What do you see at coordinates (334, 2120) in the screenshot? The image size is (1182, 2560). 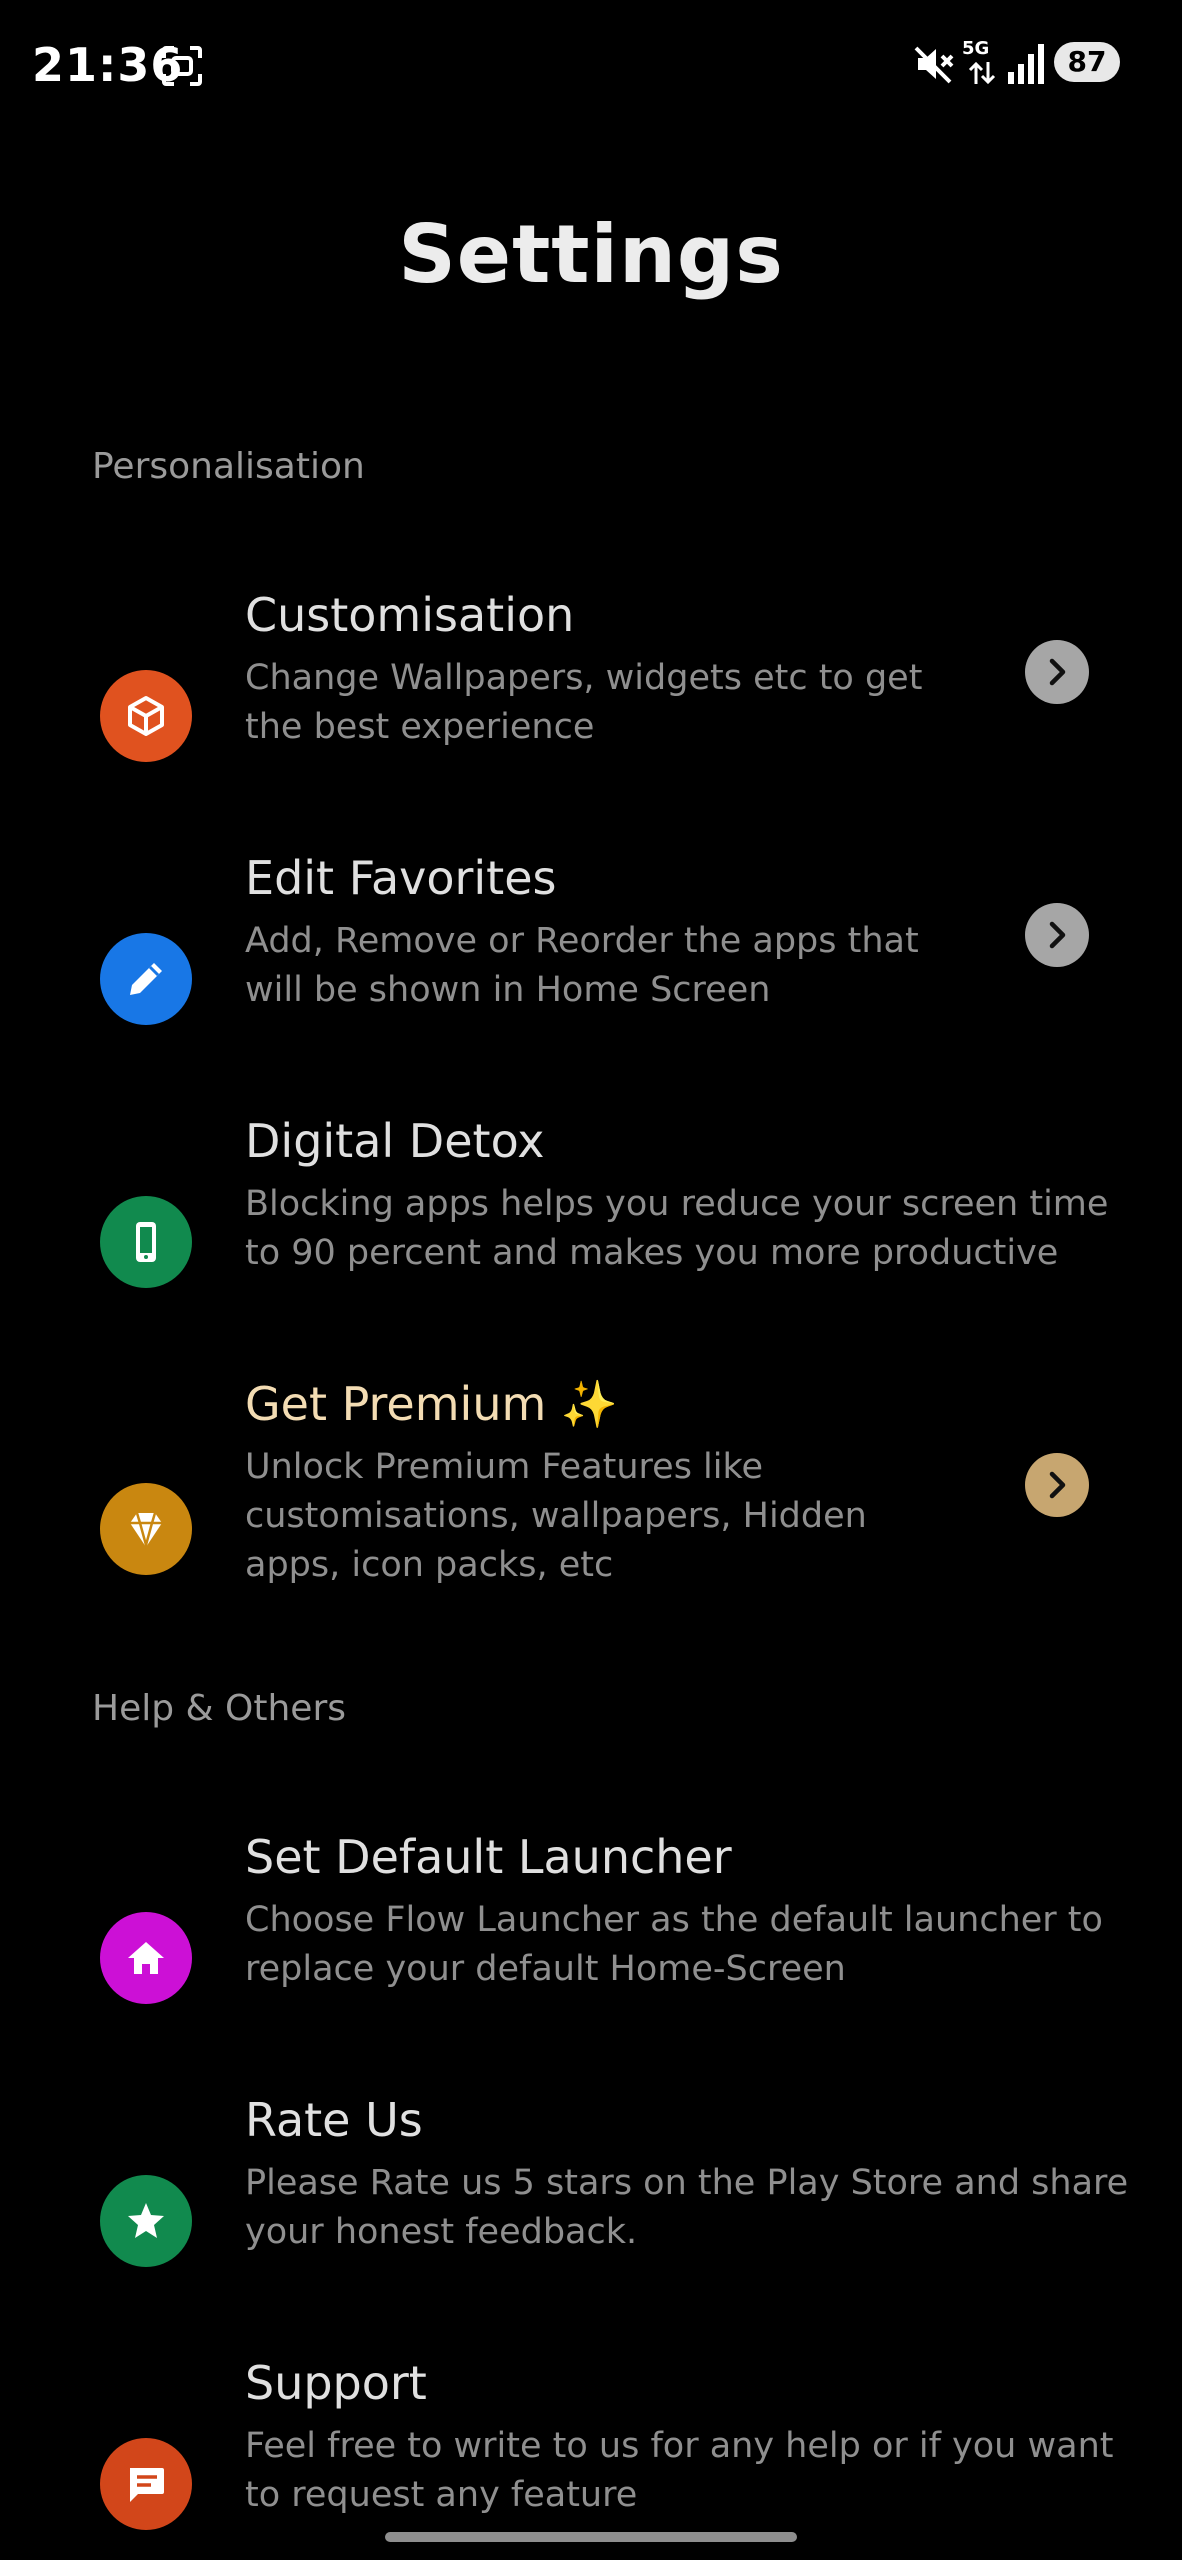 I see `rate-us-title: Rate Us` at bounding box center [334, 2120].